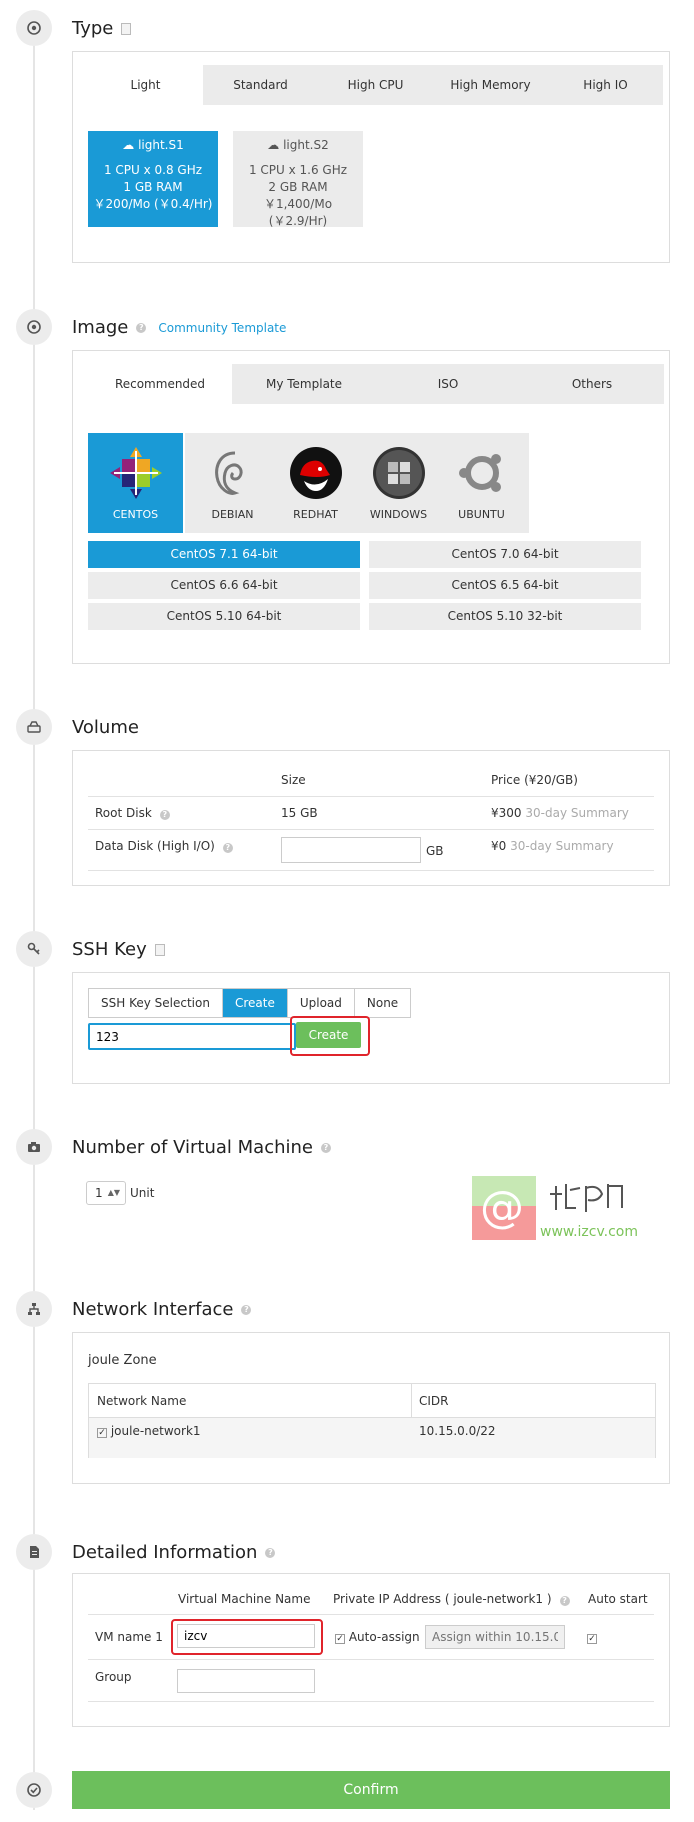  Describe the element at coordinates (156, 1003) in the screenshot. I see `ssh-key-selection-button: SSH Key Selection` at that location.